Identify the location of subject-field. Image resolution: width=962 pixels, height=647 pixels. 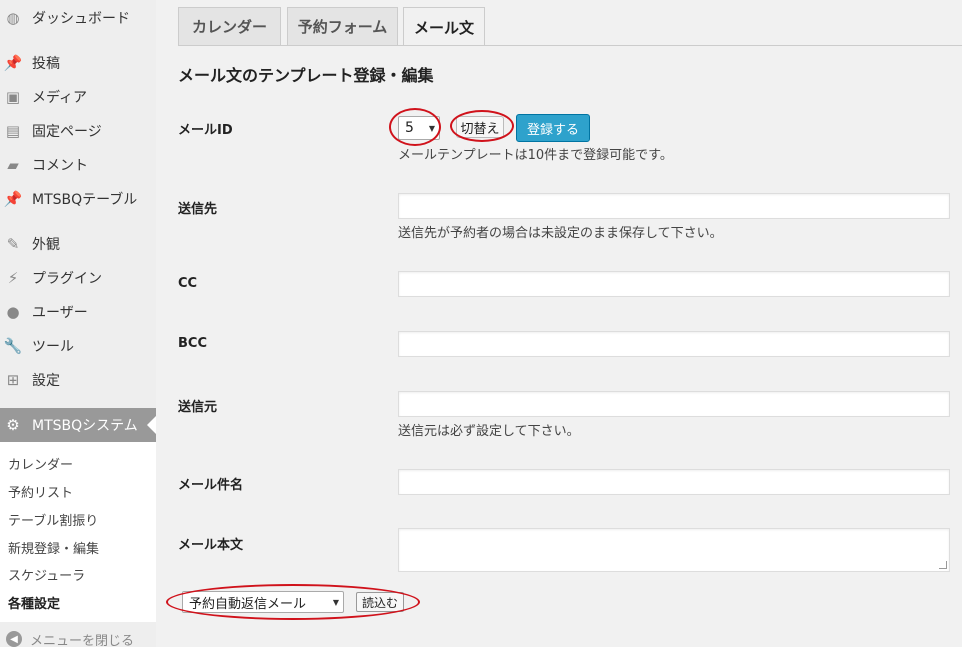
(674, 482).